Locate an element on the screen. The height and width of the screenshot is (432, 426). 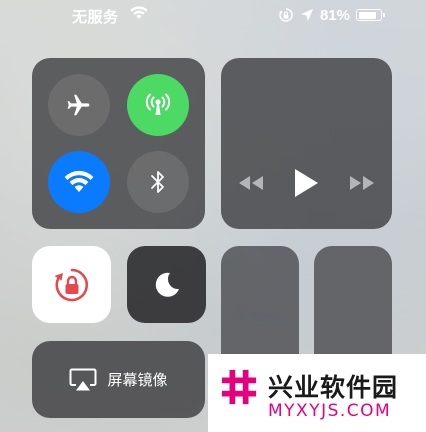
wifi-status-icon is located at coordinates (139, 12).